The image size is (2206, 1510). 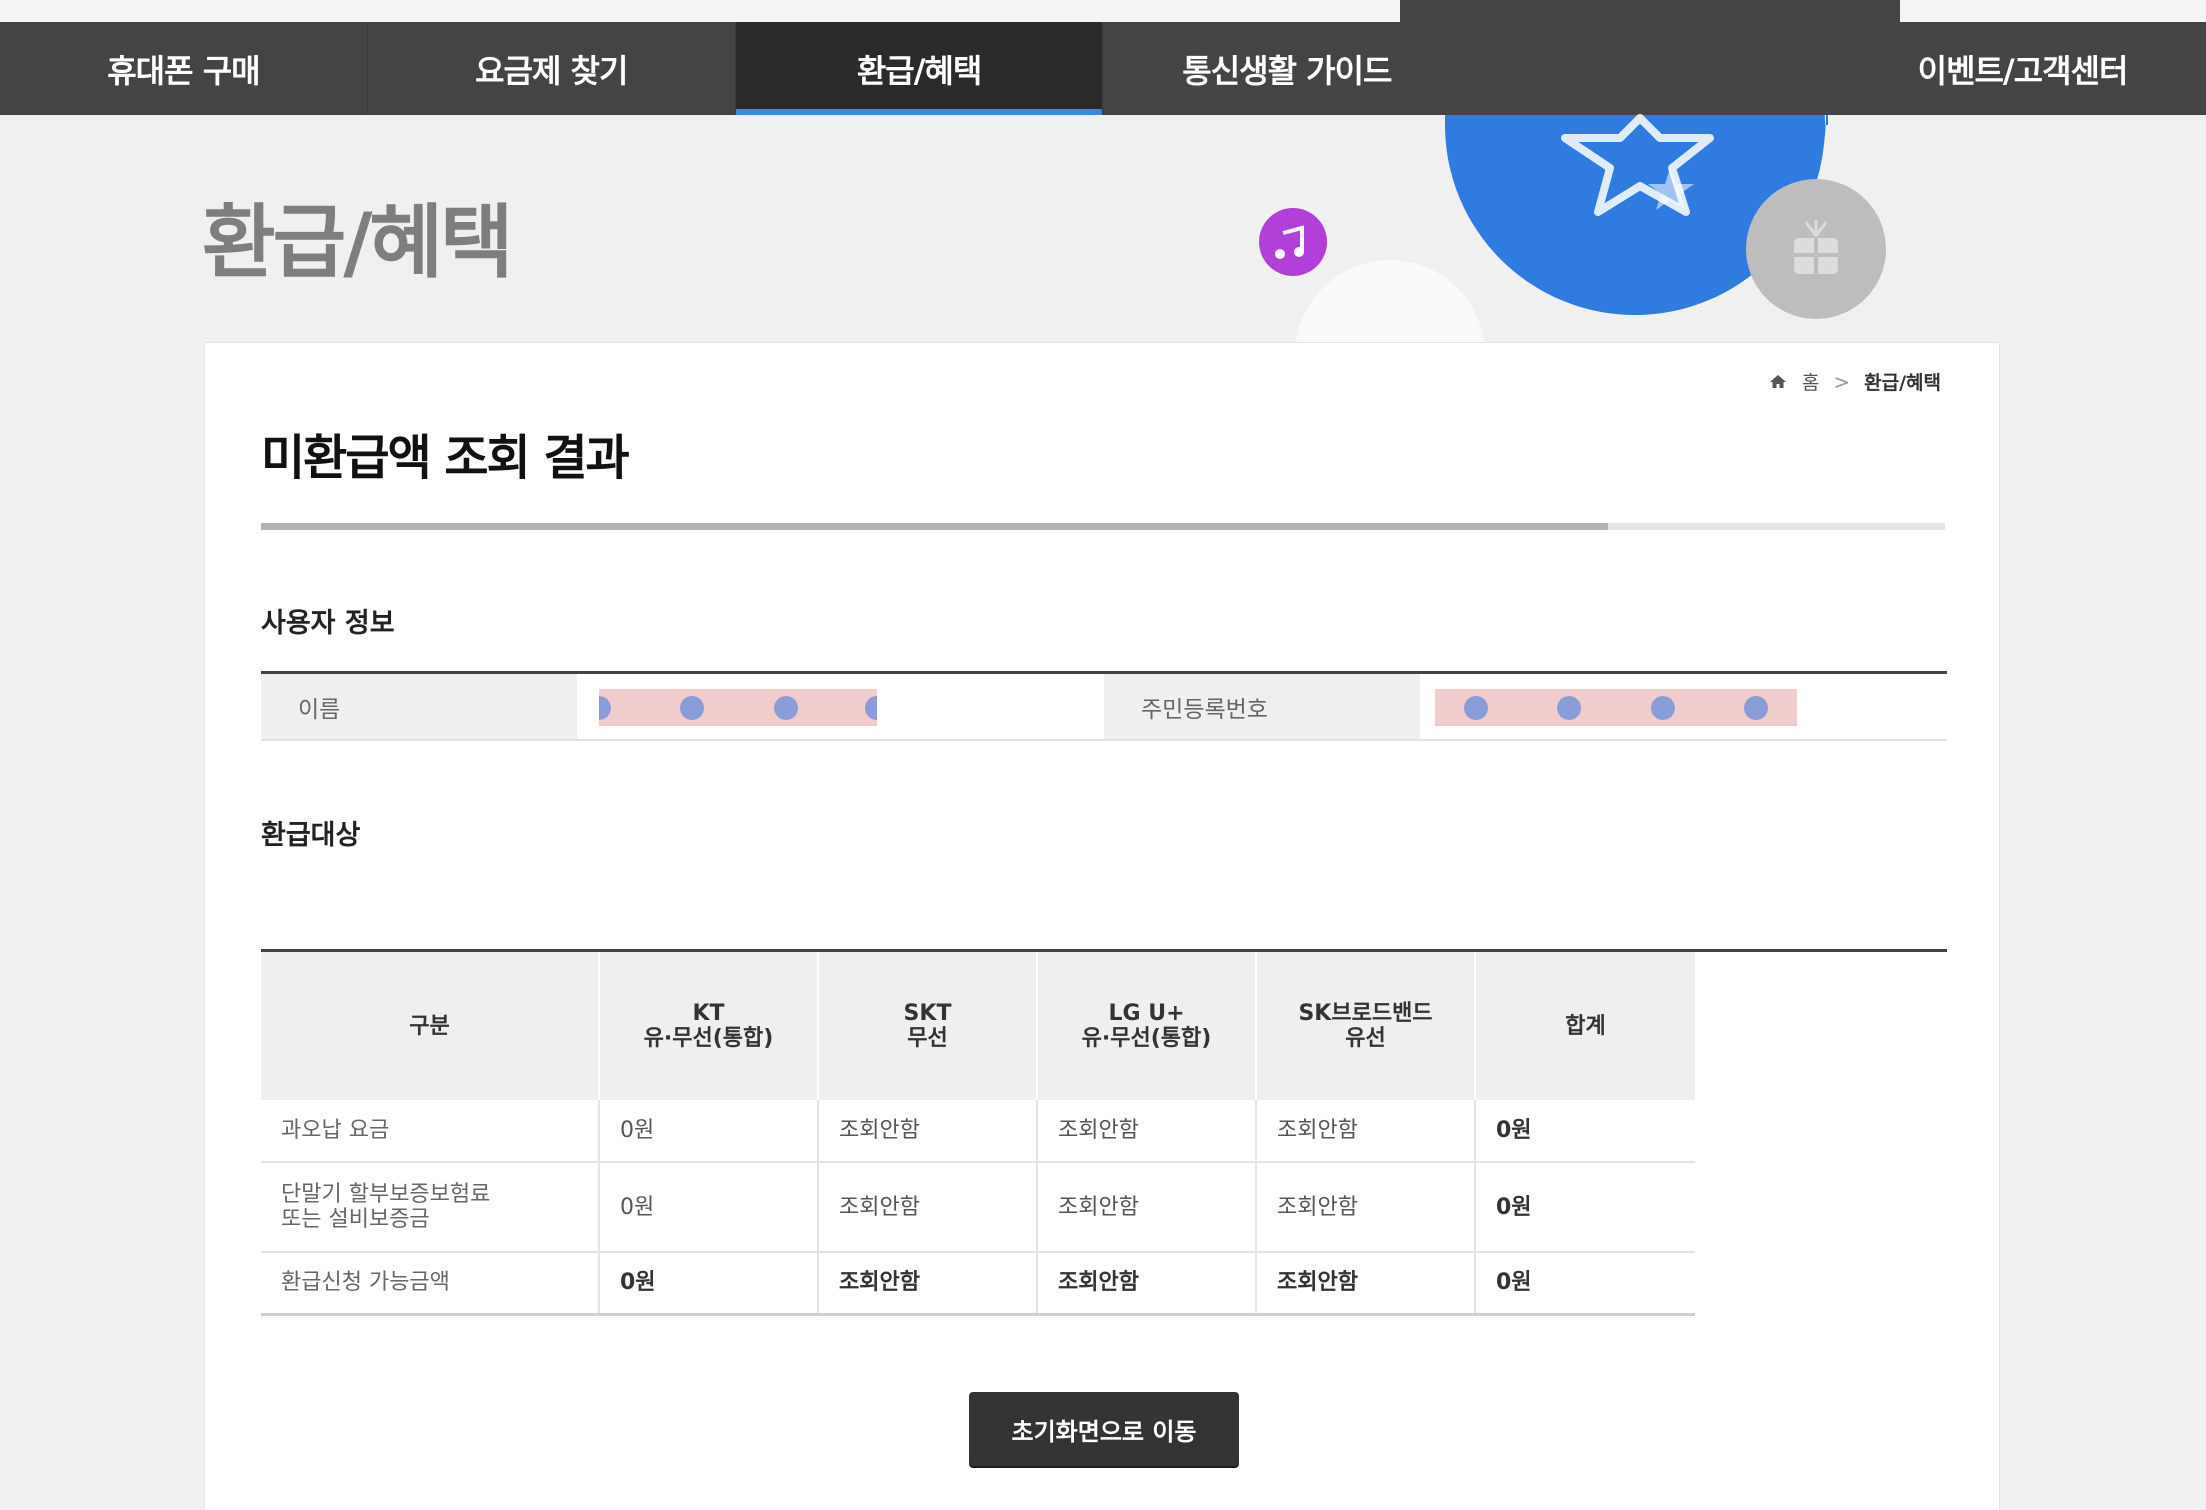 I want to click on refund-target-heading: 환급대상, so click(x=311, y=835).